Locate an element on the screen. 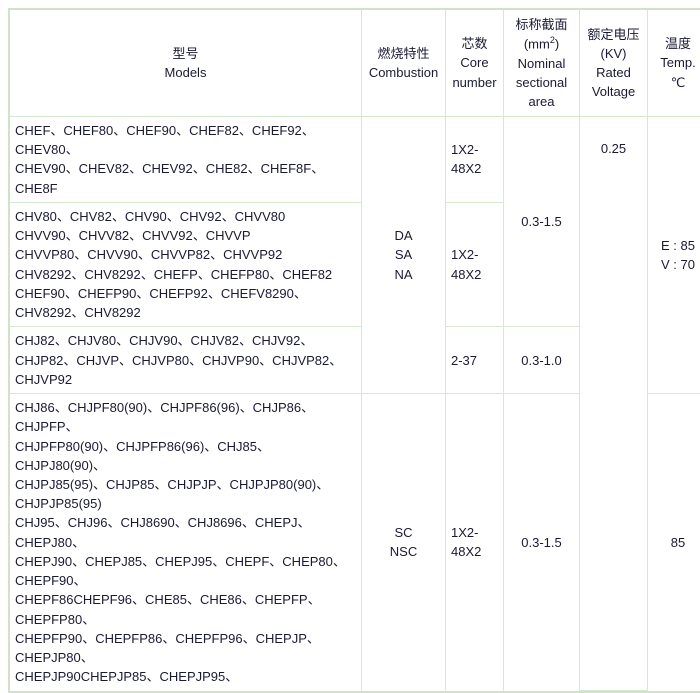  header-cell-sectional-area: 标称截面 (mm2) Nominal sectional area is located at coordinates (542, 63).